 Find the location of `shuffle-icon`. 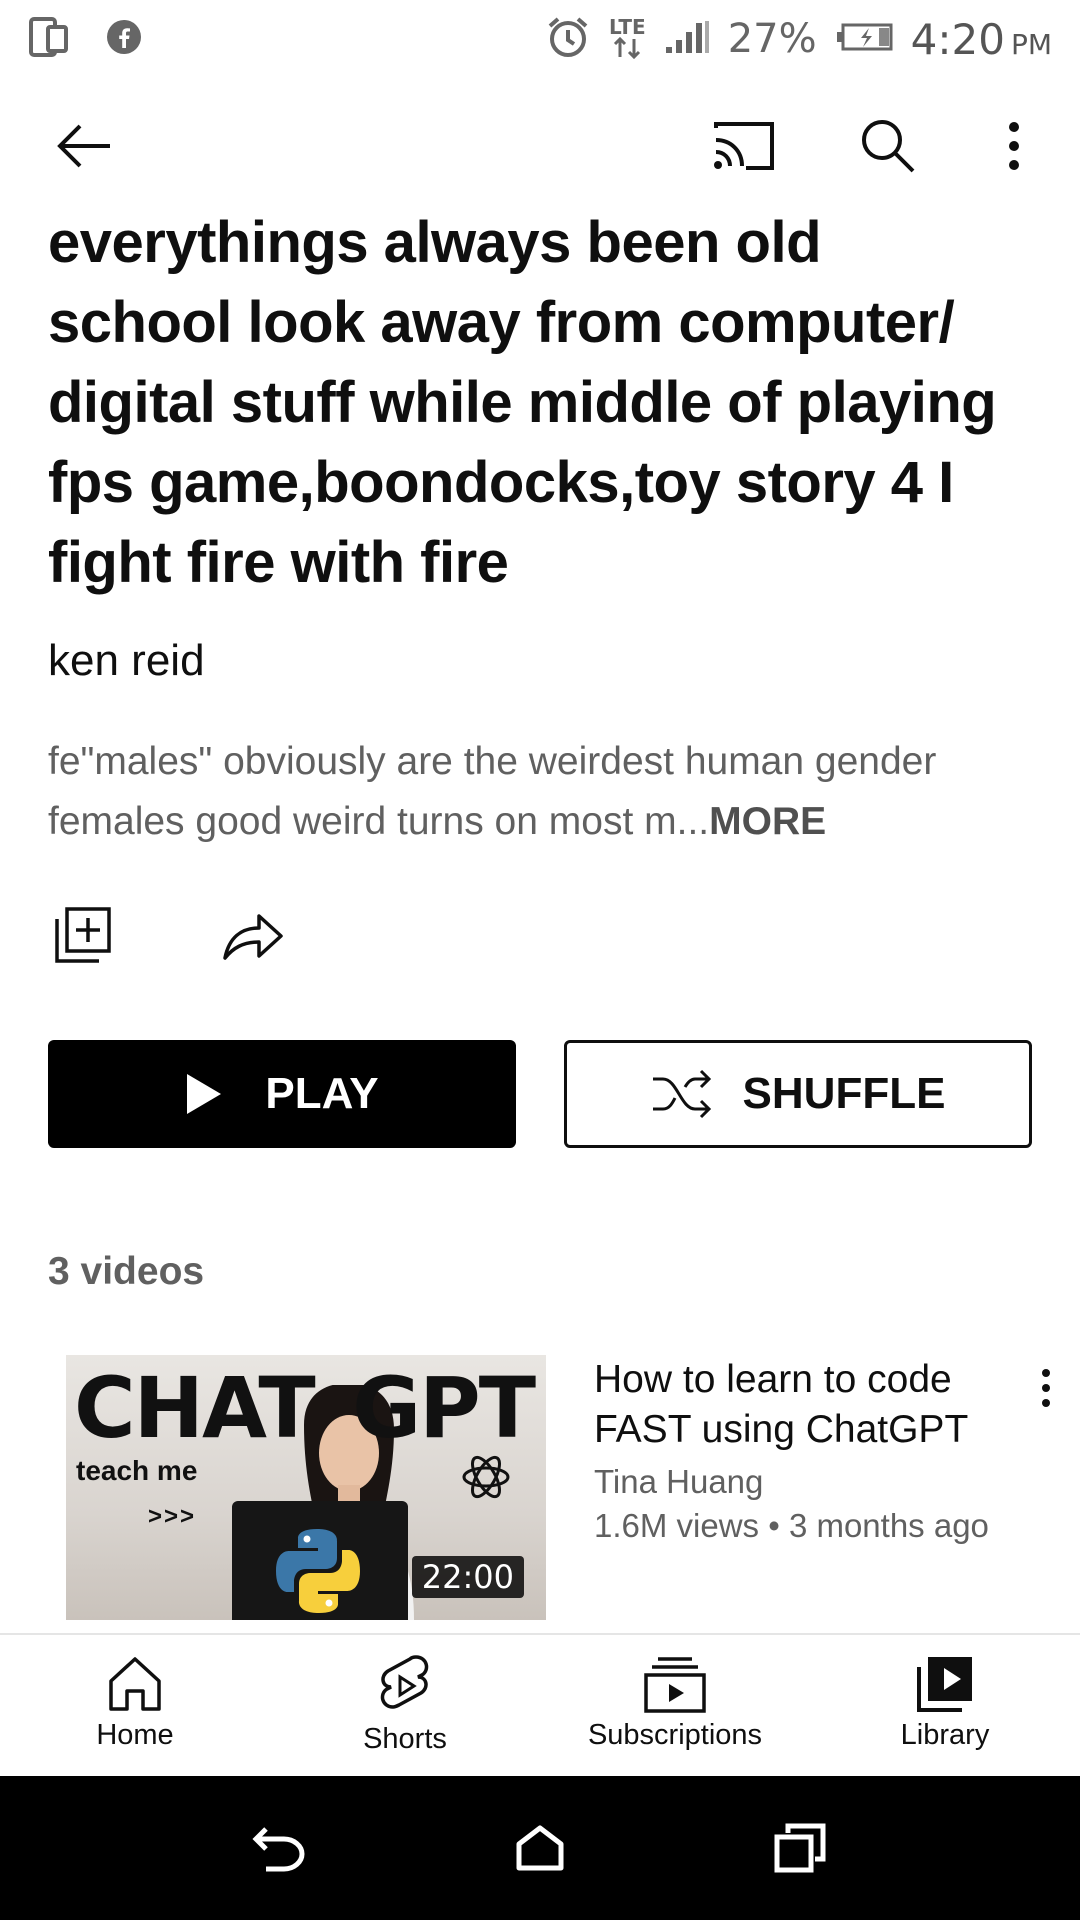

shuffle-icon is located at coordinates (681, 1094).